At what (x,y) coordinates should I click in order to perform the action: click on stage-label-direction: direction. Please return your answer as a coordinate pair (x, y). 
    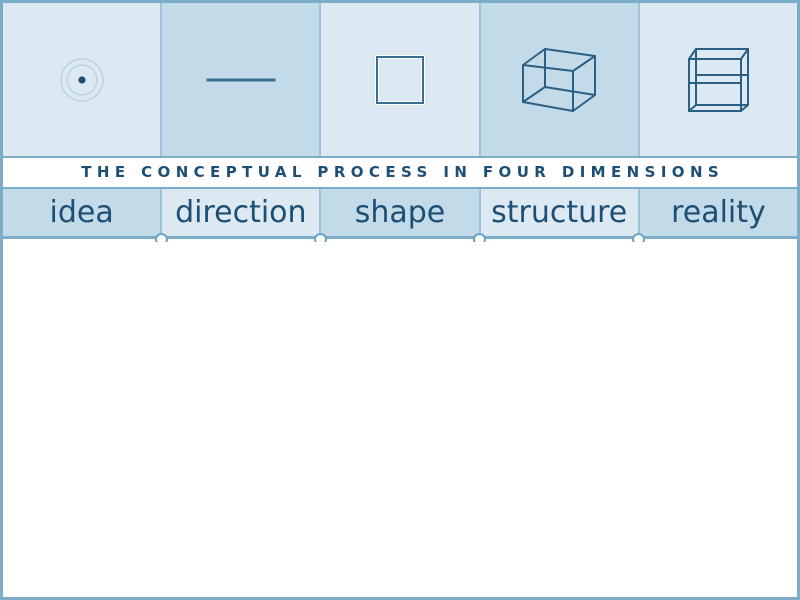
    Looking at the image, I should click on (241, 212).